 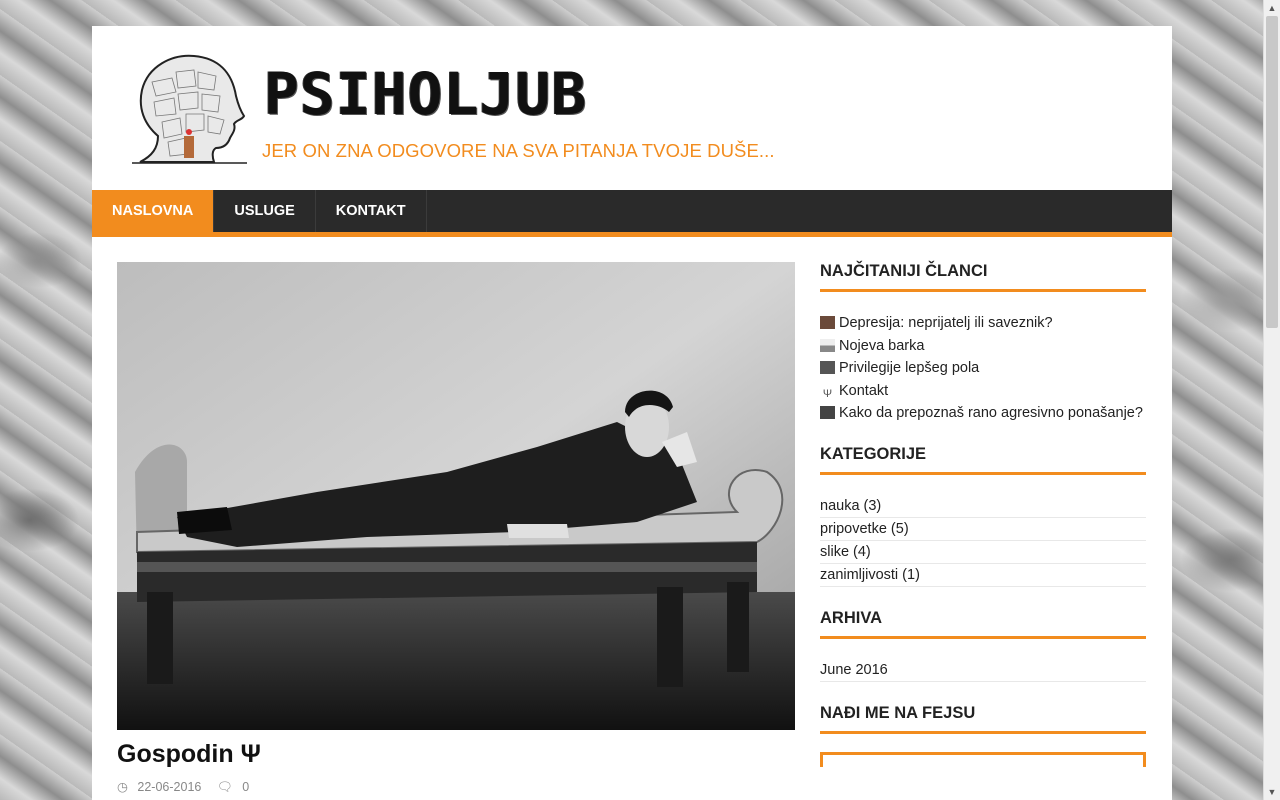 I want to click on post-comments-count: 0, so click(x=245, y=787).